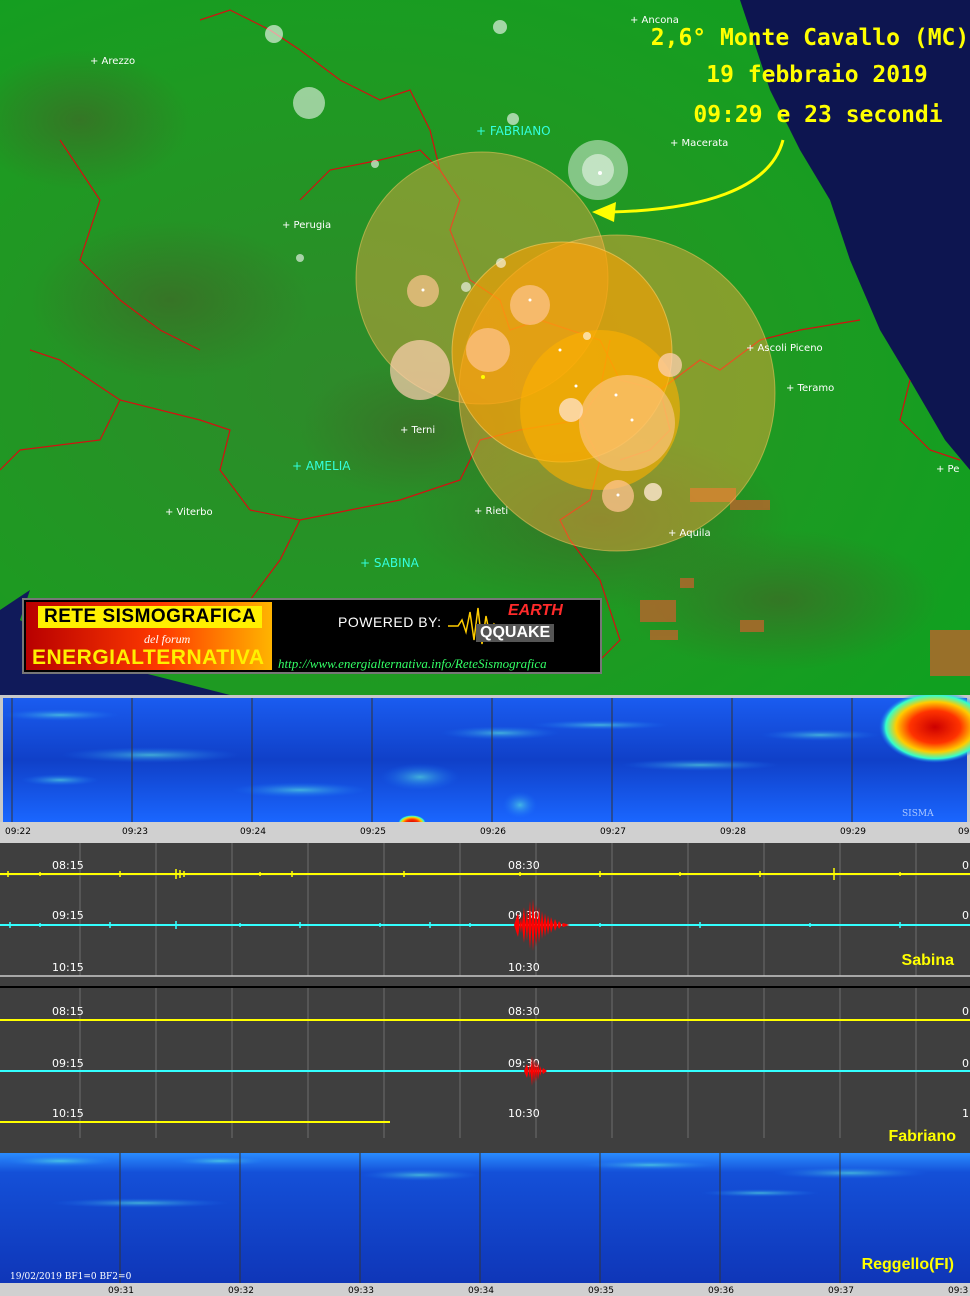 Image resolution: width=970 pixels, height=1296 pixels. What do you see at coordinates (18, 832) in the screenshot?
I see `tick-label: 09:22` at bounding box center [18, 832].